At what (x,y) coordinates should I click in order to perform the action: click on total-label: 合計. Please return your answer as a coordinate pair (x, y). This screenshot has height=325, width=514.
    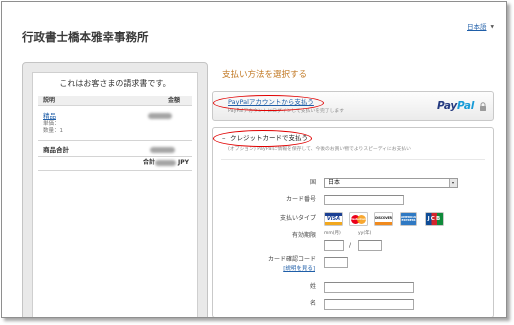
    Looking at the image, I should click on (149, 162).